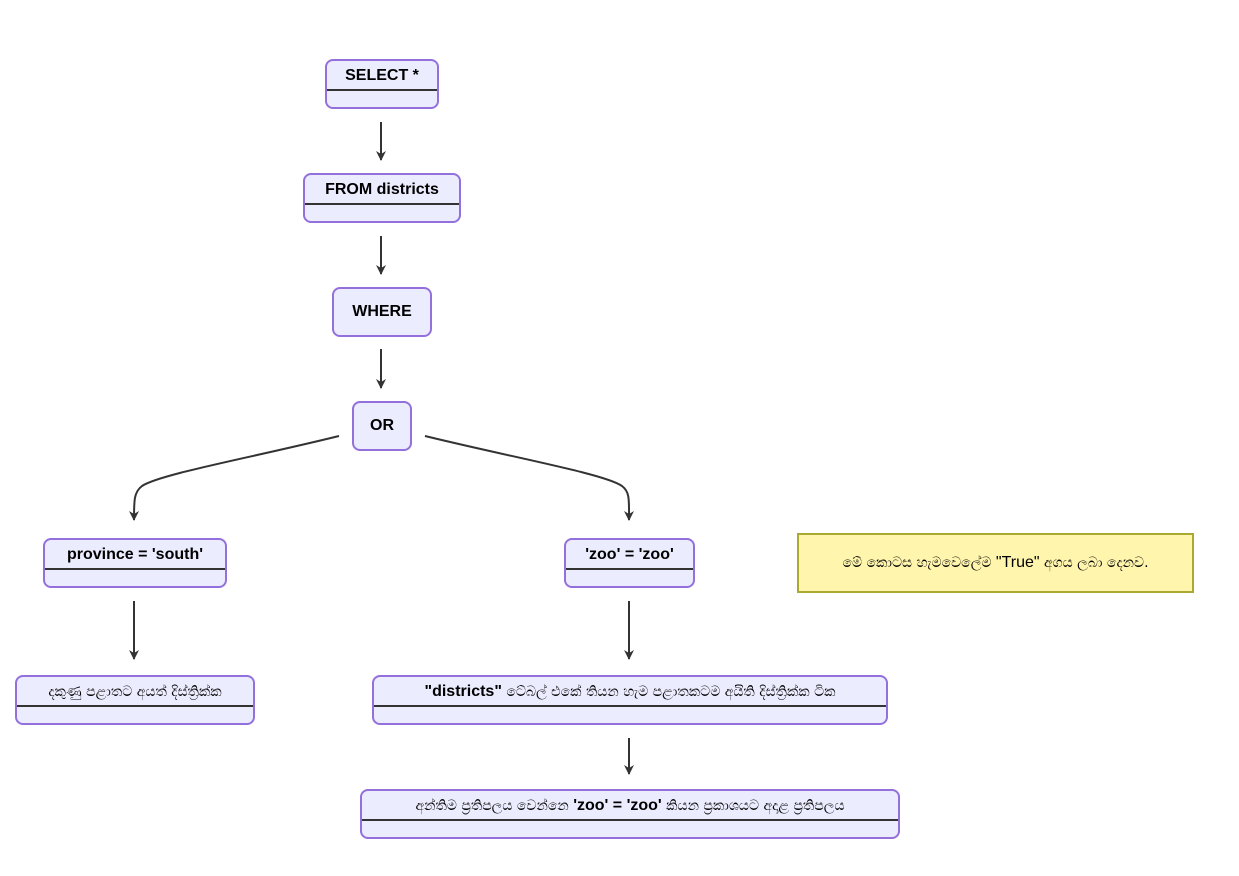 The width and height of the screenshot is (1239, 876). What do you see at coordinates (1017, 562) in the screenshot?
I see `note-text-true: "True"` at bounding box center [1017, 562].